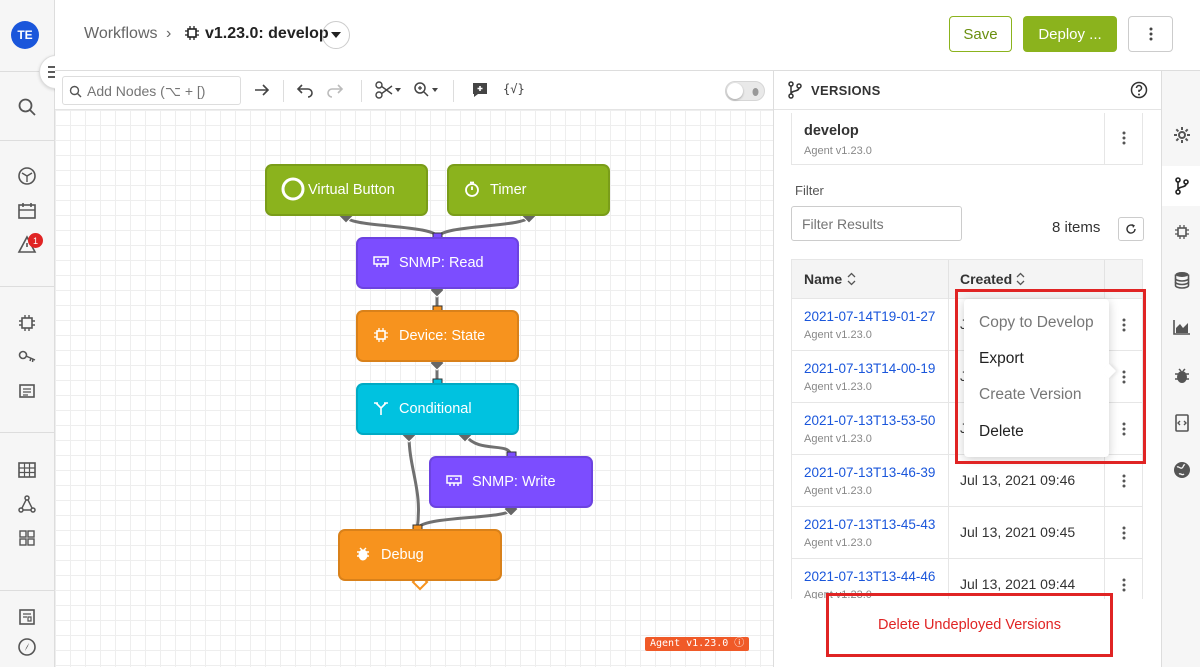 The image size is (1200, 667). Describe the element at coordinates (1050, 376) in the screenshot. I see `highlight-box-menu` at that location.